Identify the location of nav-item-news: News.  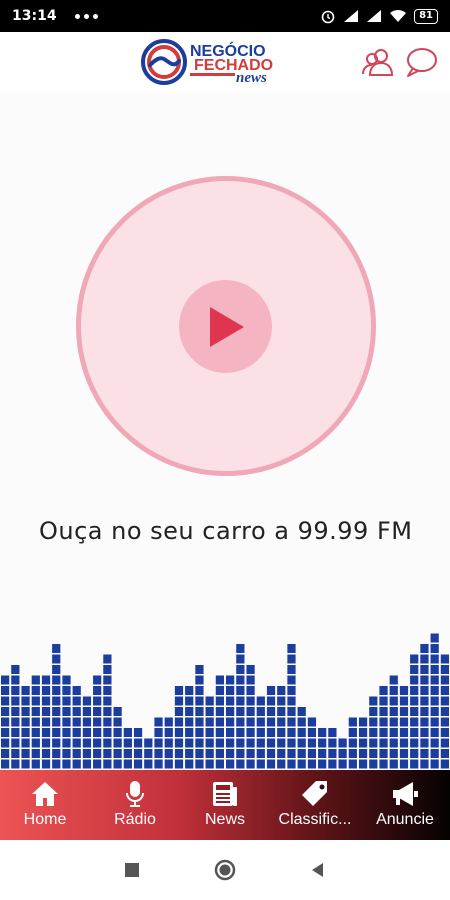
(225, 805).